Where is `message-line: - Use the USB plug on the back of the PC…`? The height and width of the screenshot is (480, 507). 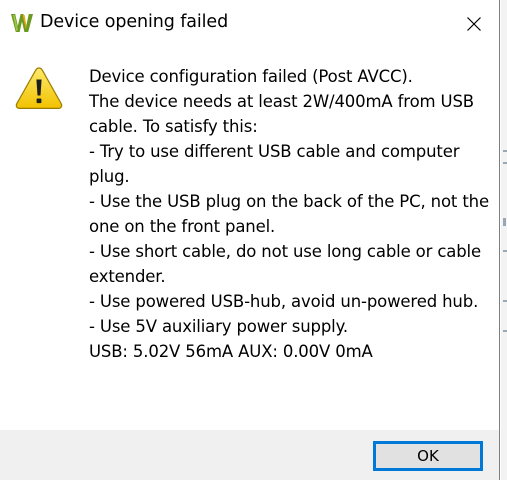 message-line: - Use the USB plug on the back of the PC… is located at coordinates (289, 201).